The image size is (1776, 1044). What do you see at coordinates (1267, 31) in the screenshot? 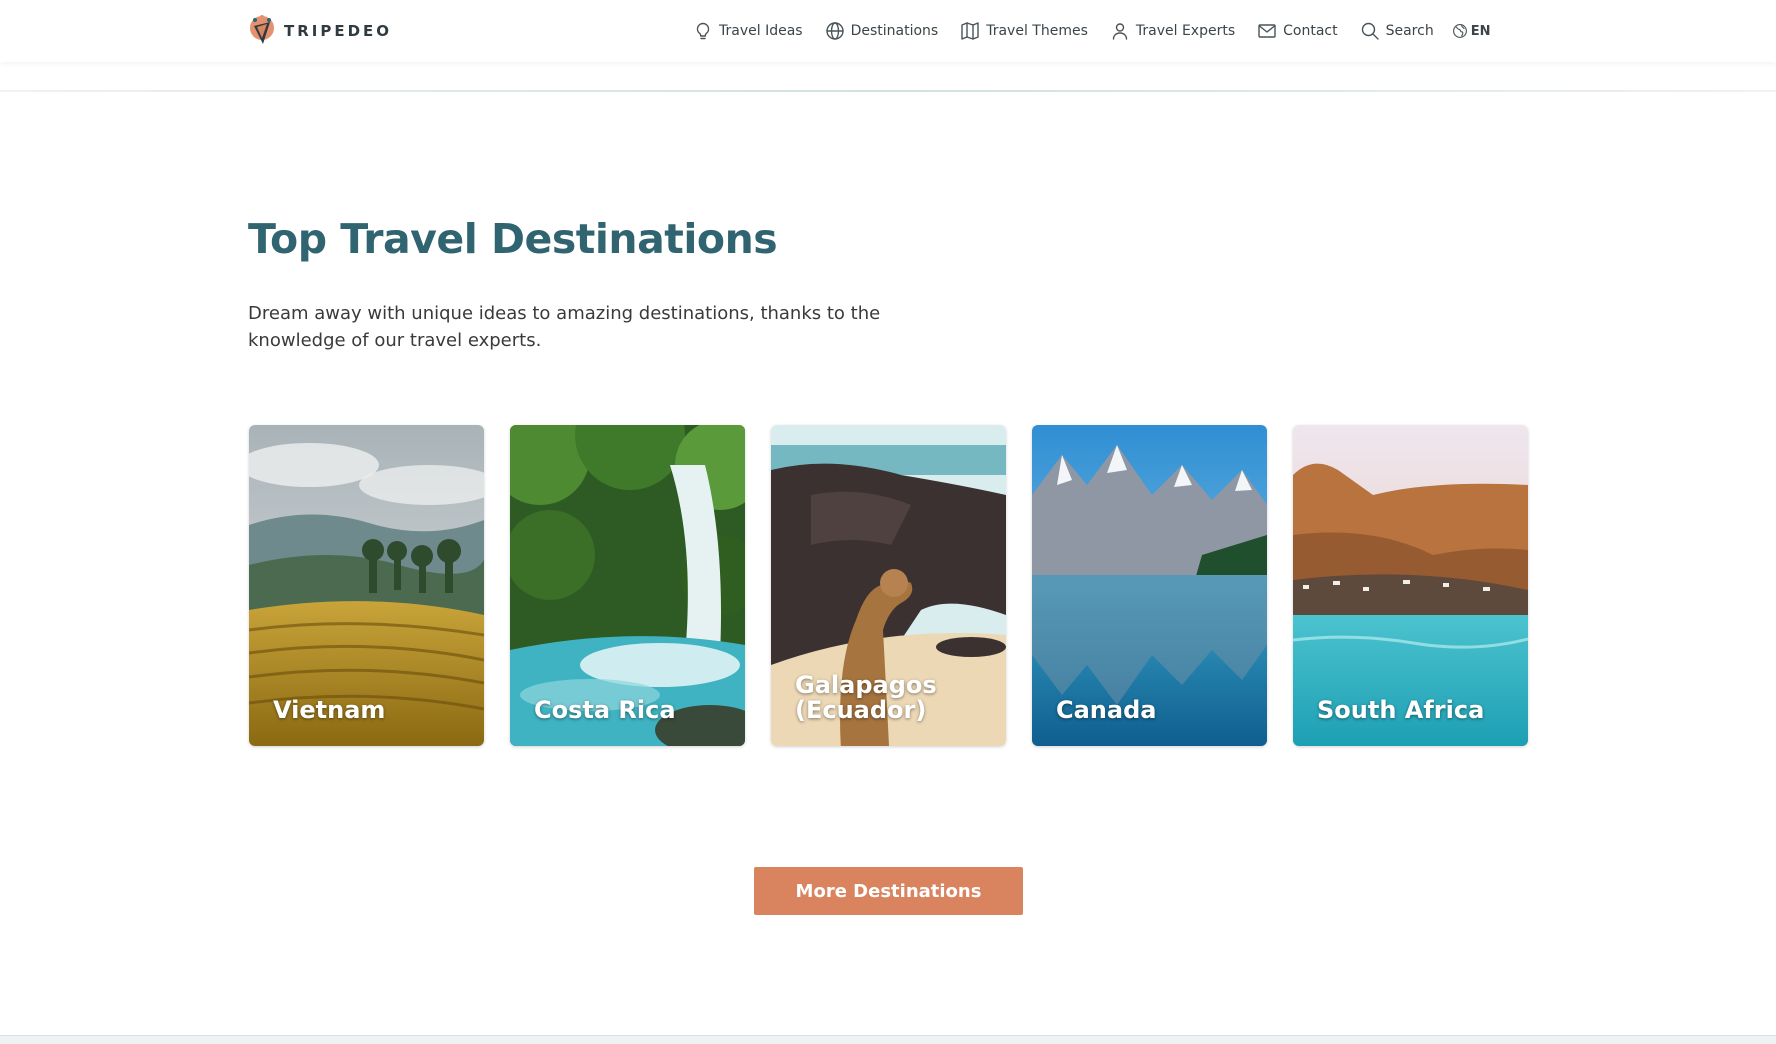
I see `envelope-icon` at bounding box center [1267, 31].